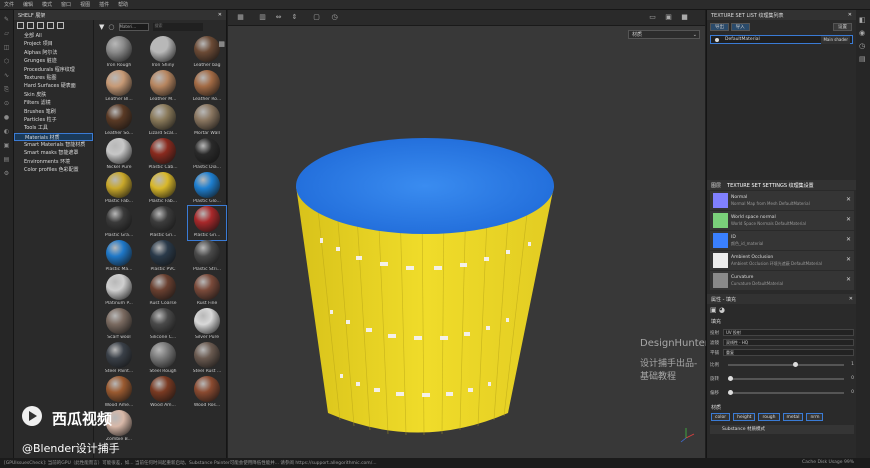 This screenshot has height=468, width=870. What do you see at coordinates (20, 25) in the screenshot?
I see `folder-icon` at bounding box center [20, 25].